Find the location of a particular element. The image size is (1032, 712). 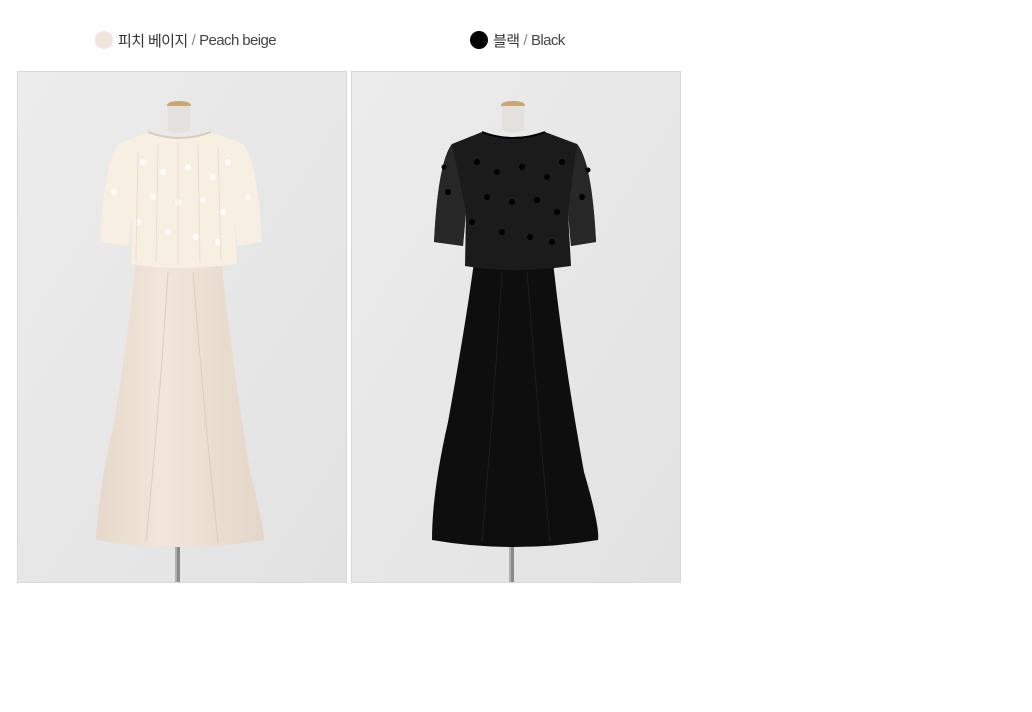

color-name-english: Black is located at coordinates (547, 40).